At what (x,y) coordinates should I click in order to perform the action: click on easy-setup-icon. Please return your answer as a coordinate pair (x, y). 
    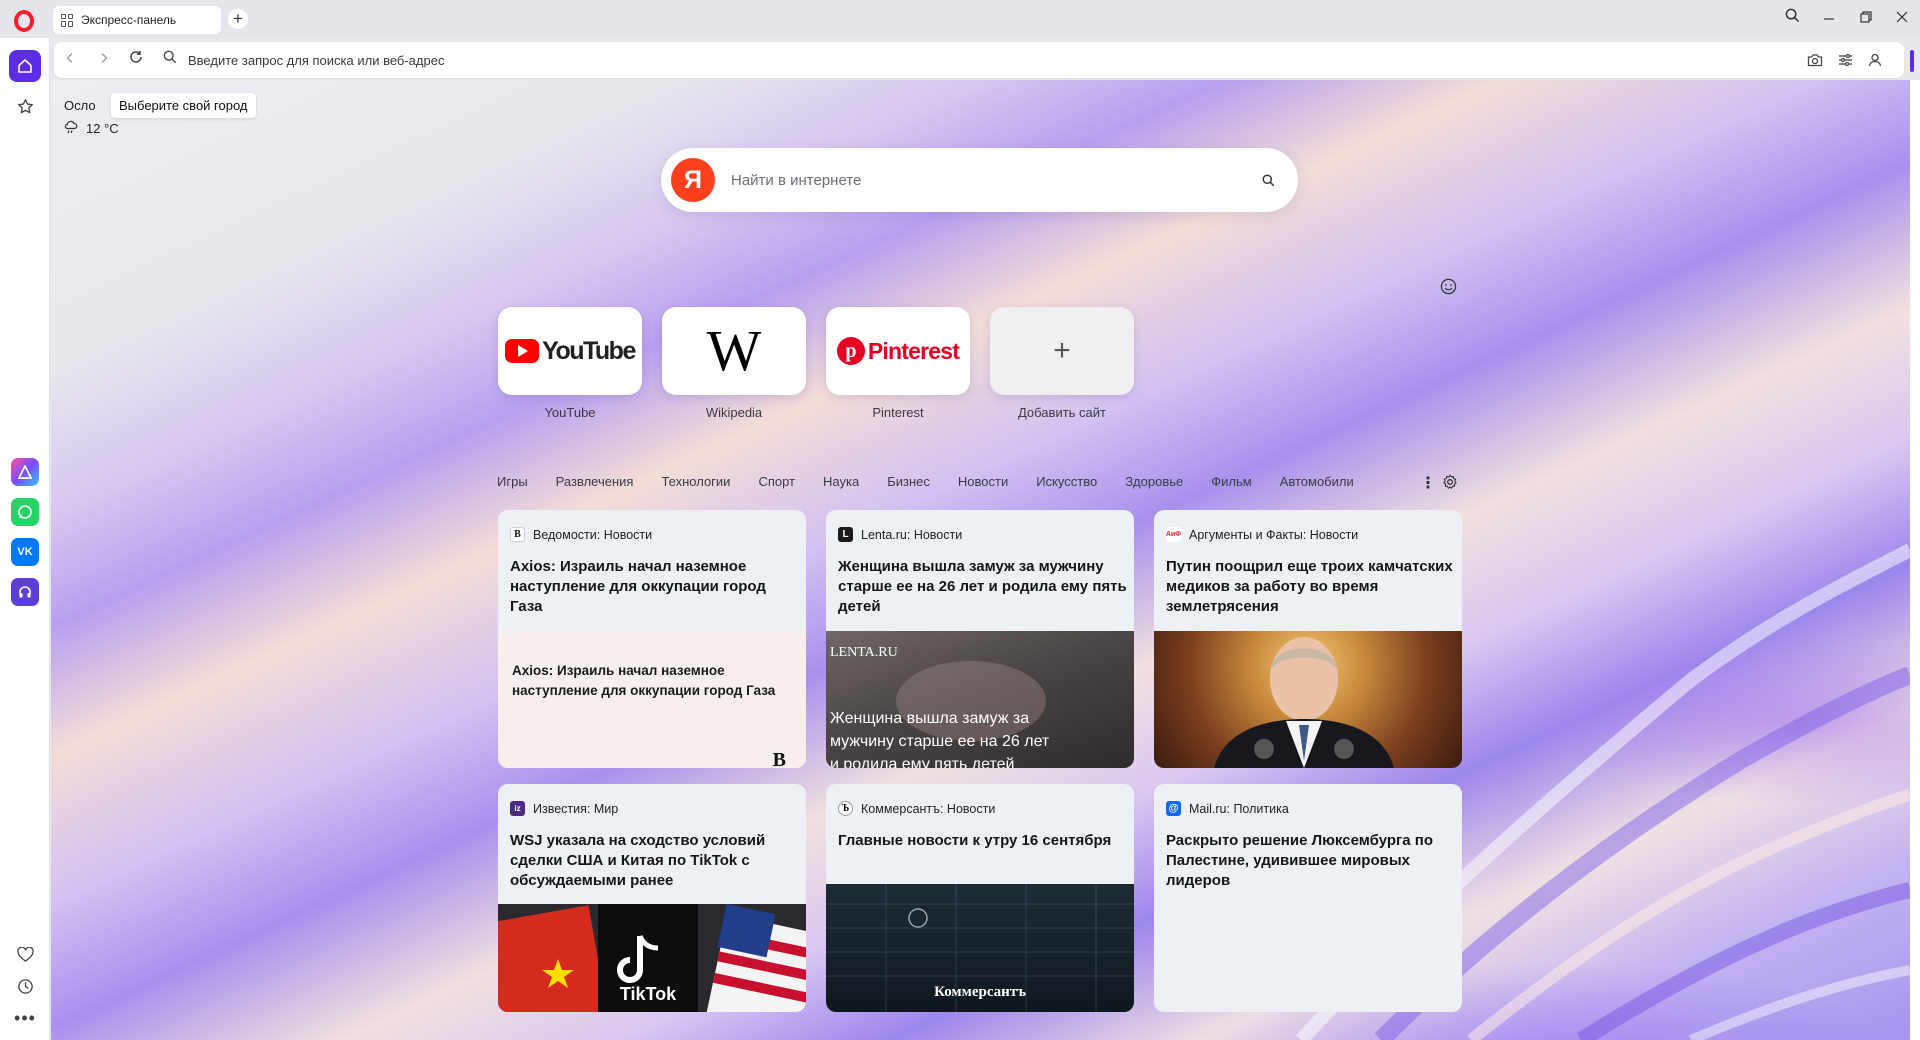
    Looking at the image, I should click on (1845, 60).